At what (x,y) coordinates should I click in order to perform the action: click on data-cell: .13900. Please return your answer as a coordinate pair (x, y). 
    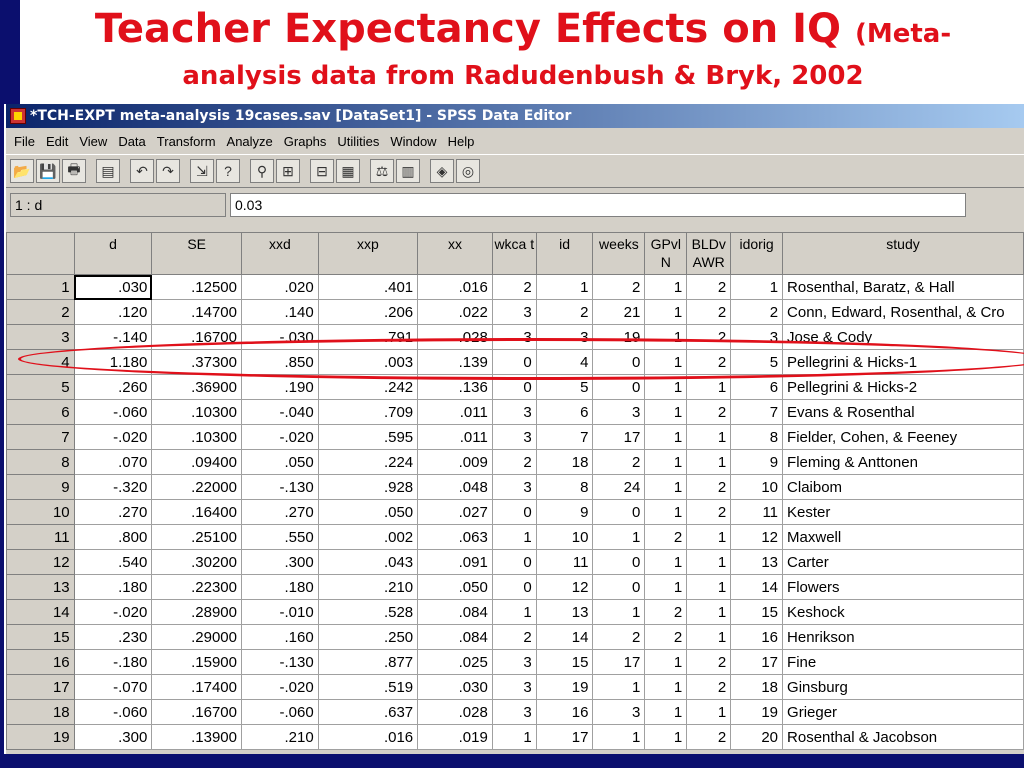
    Looking at the image, I should click on (196, 737).